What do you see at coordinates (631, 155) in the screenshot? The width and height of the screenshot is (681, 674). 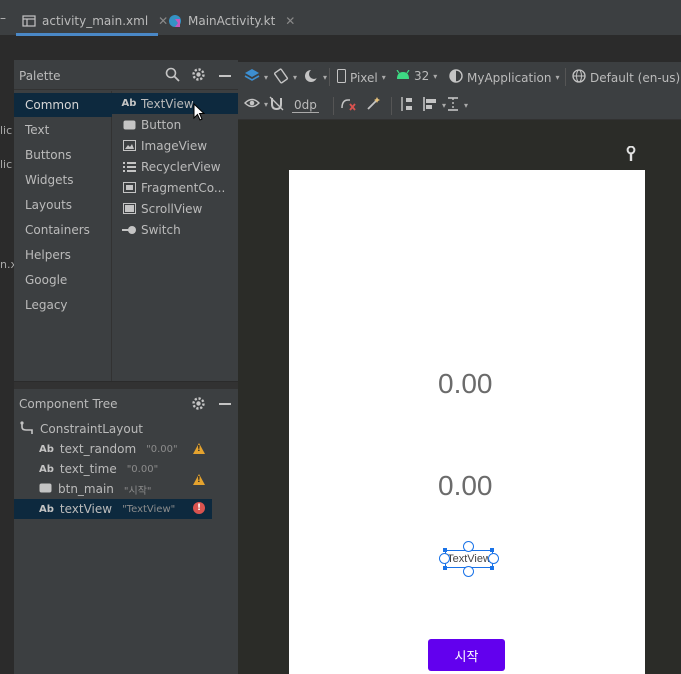 I see `wrench-icon` at bounding box center [631, 155].